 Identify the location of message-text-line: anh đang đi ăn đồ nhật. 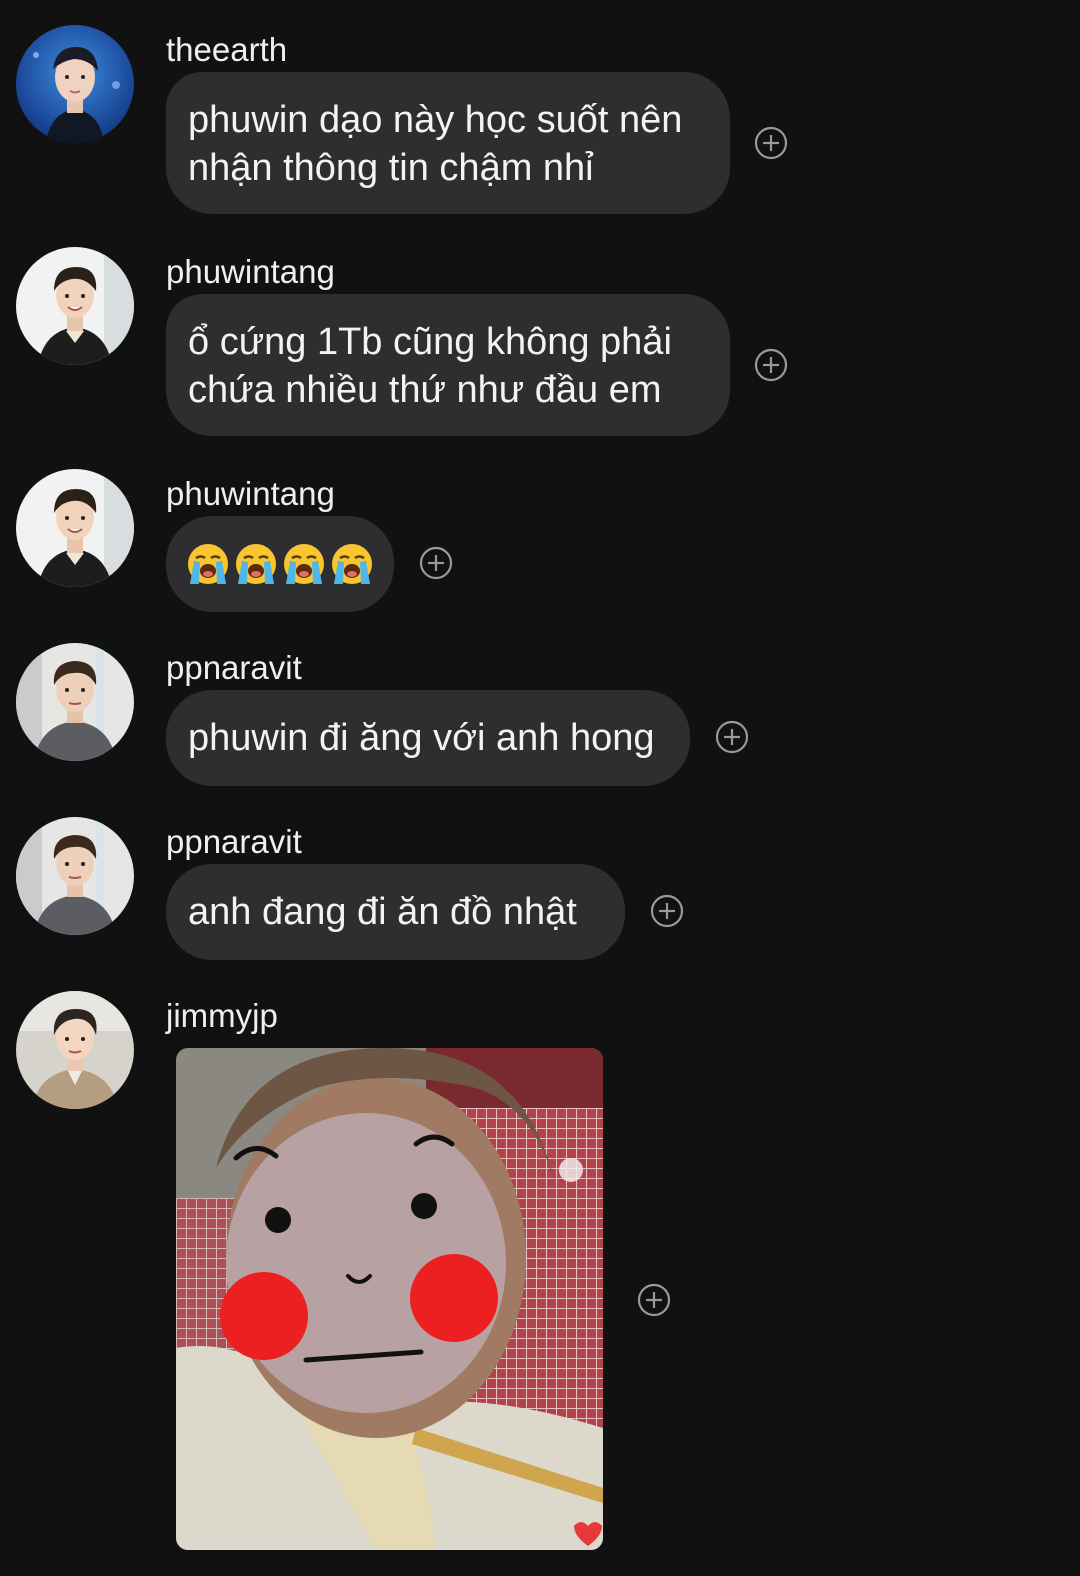
(382, 912).